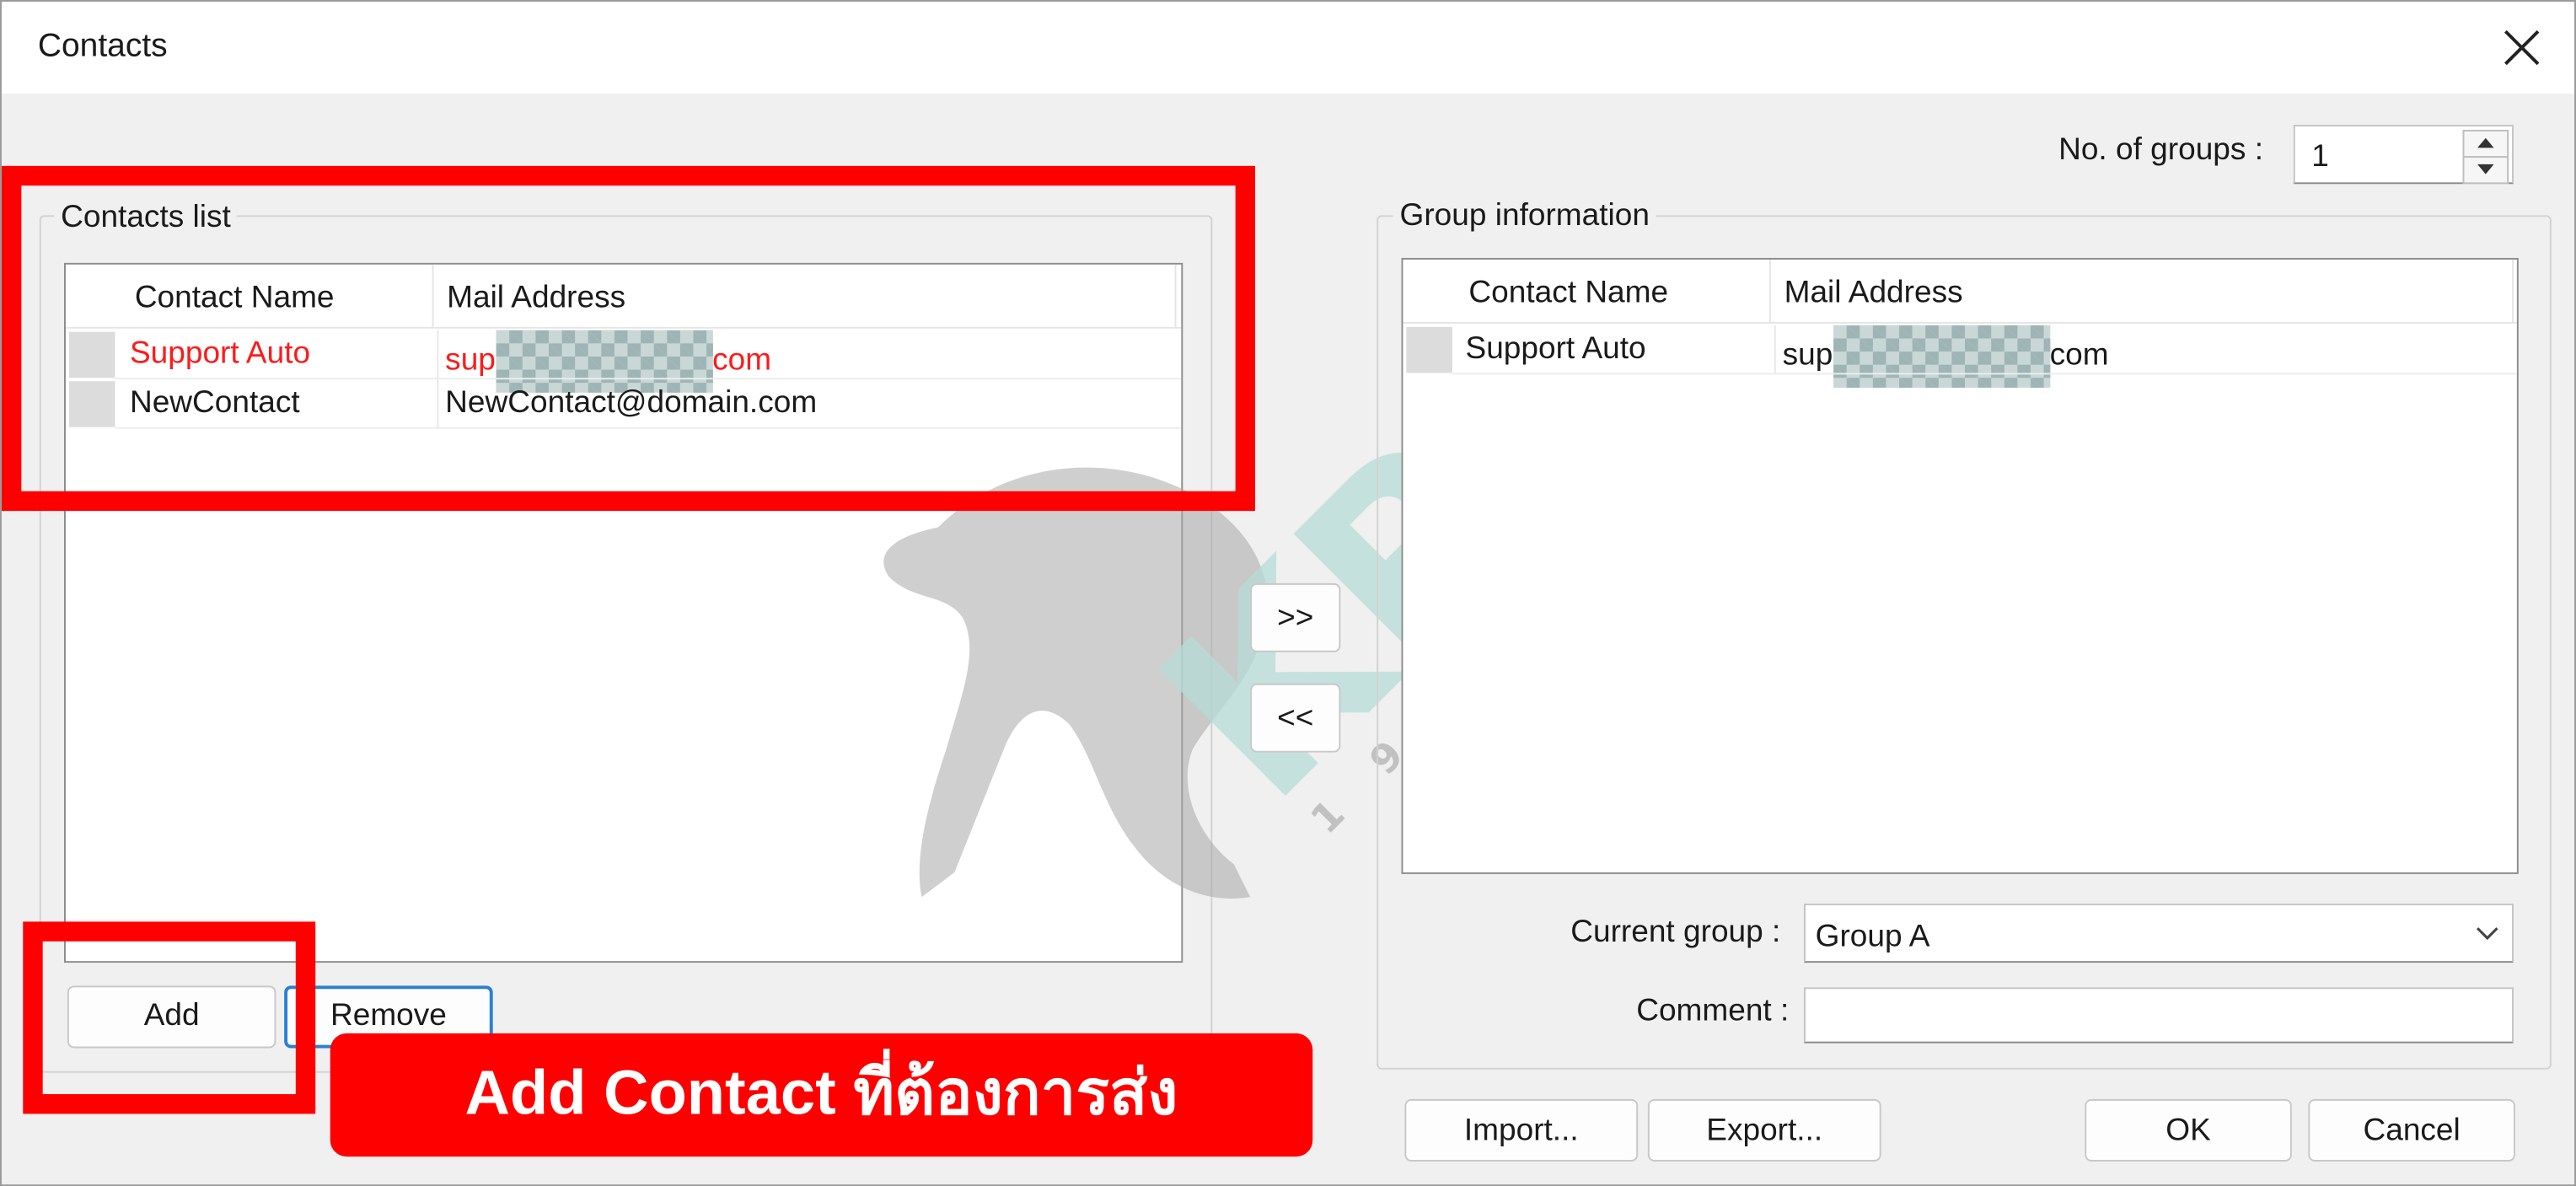  What do you see at coordinates (1555, 349) in the screenshot?
I see `member-name: Support Auto` at bounding box center [1555, 349].